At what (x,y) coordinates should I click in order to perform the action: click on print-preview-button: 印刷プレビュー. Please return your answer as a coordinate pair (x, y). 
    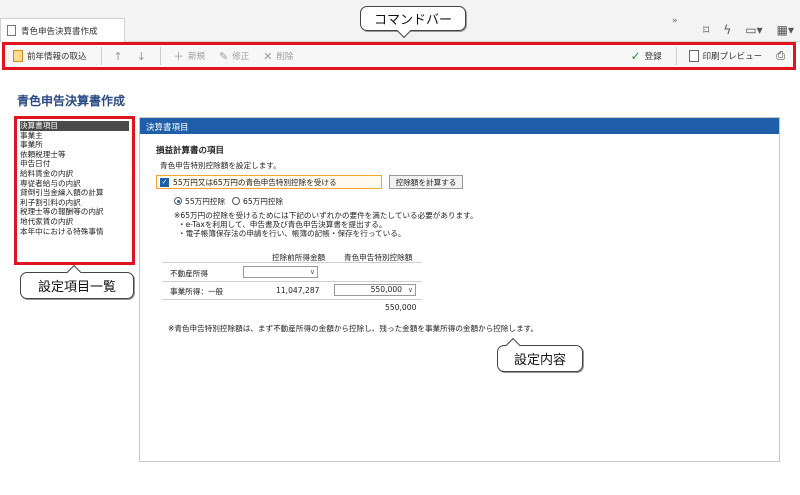
    Looking at the image, I should click on (725, 56).